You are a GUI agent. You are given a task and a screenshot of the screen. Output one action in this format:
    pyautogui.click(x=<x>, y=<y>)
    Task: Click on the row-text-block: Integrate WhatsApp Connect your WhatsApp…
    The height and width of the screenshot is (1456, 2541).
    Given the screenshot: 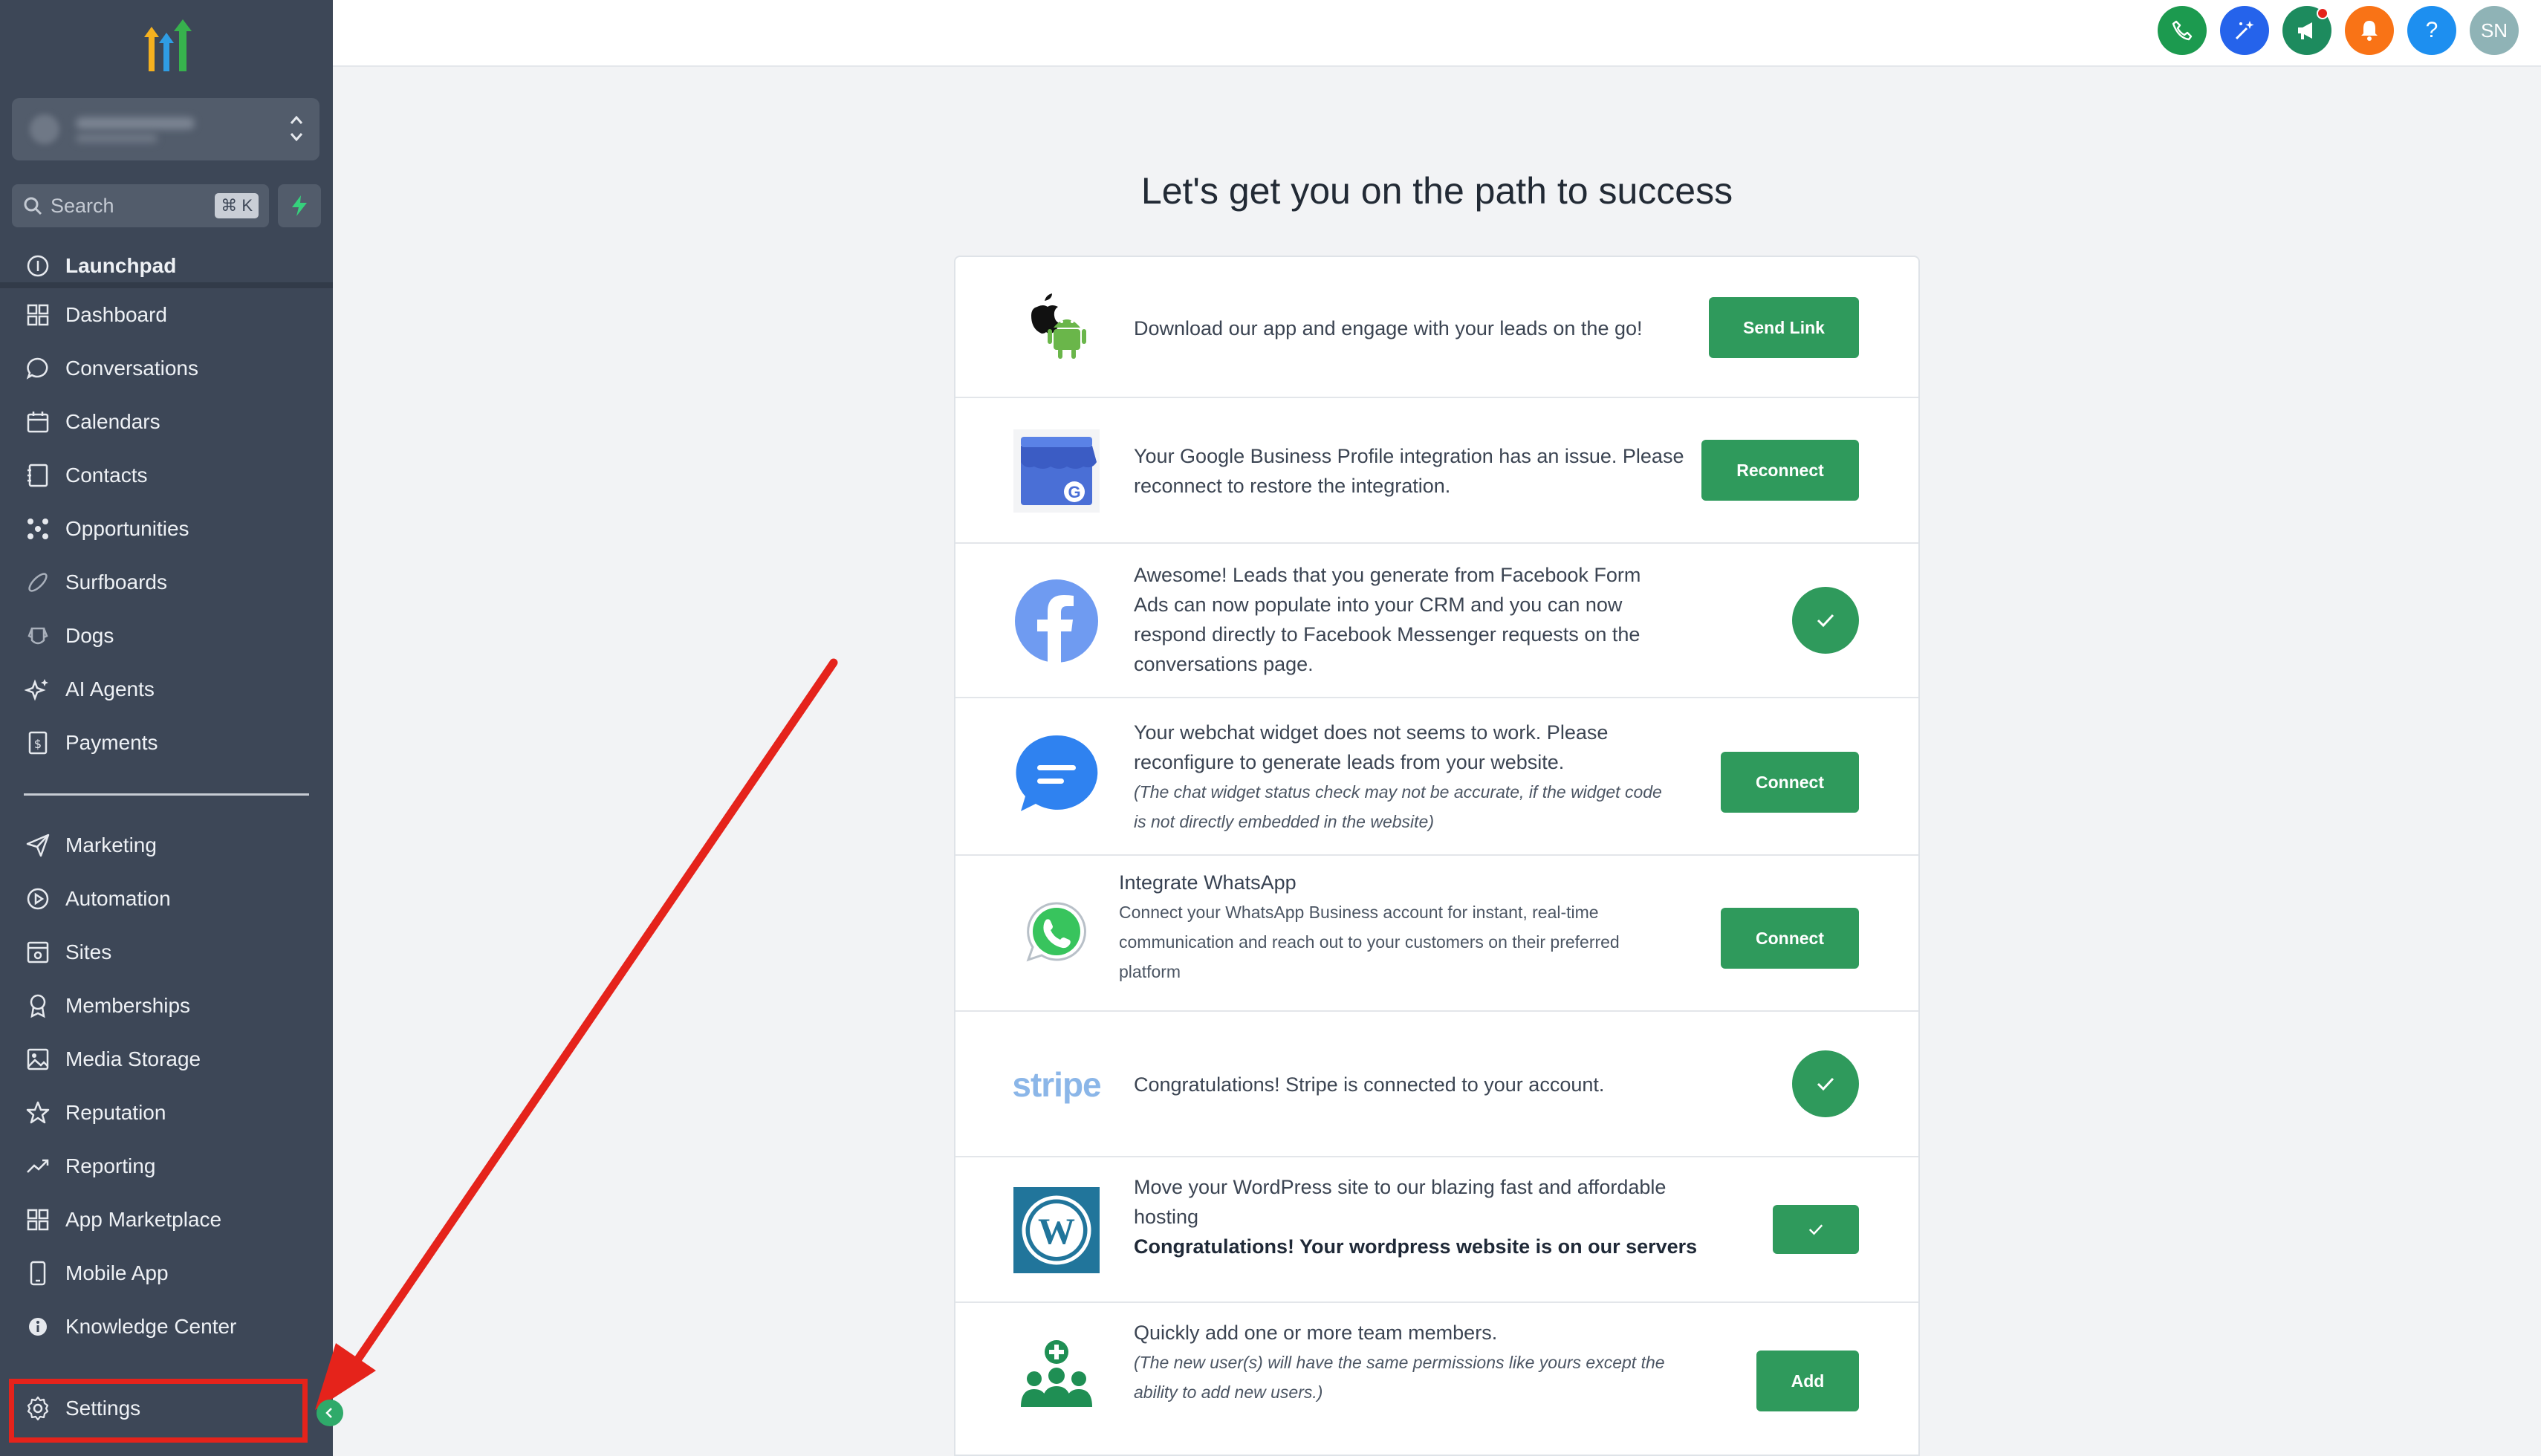 What is the action you would take?
    pyautogui.click(x=1401, y=928)
    